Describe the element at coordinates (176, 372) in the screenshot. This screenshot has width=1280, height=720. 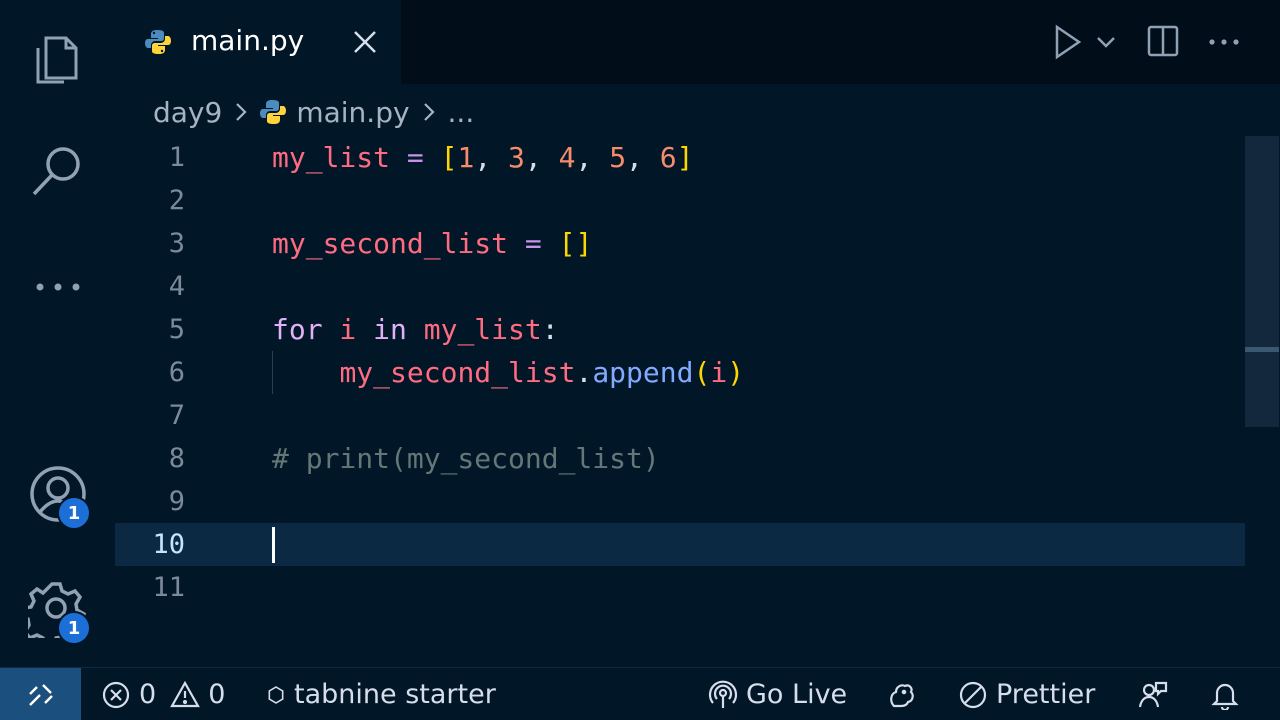
I see `line-number: 6` at that location.